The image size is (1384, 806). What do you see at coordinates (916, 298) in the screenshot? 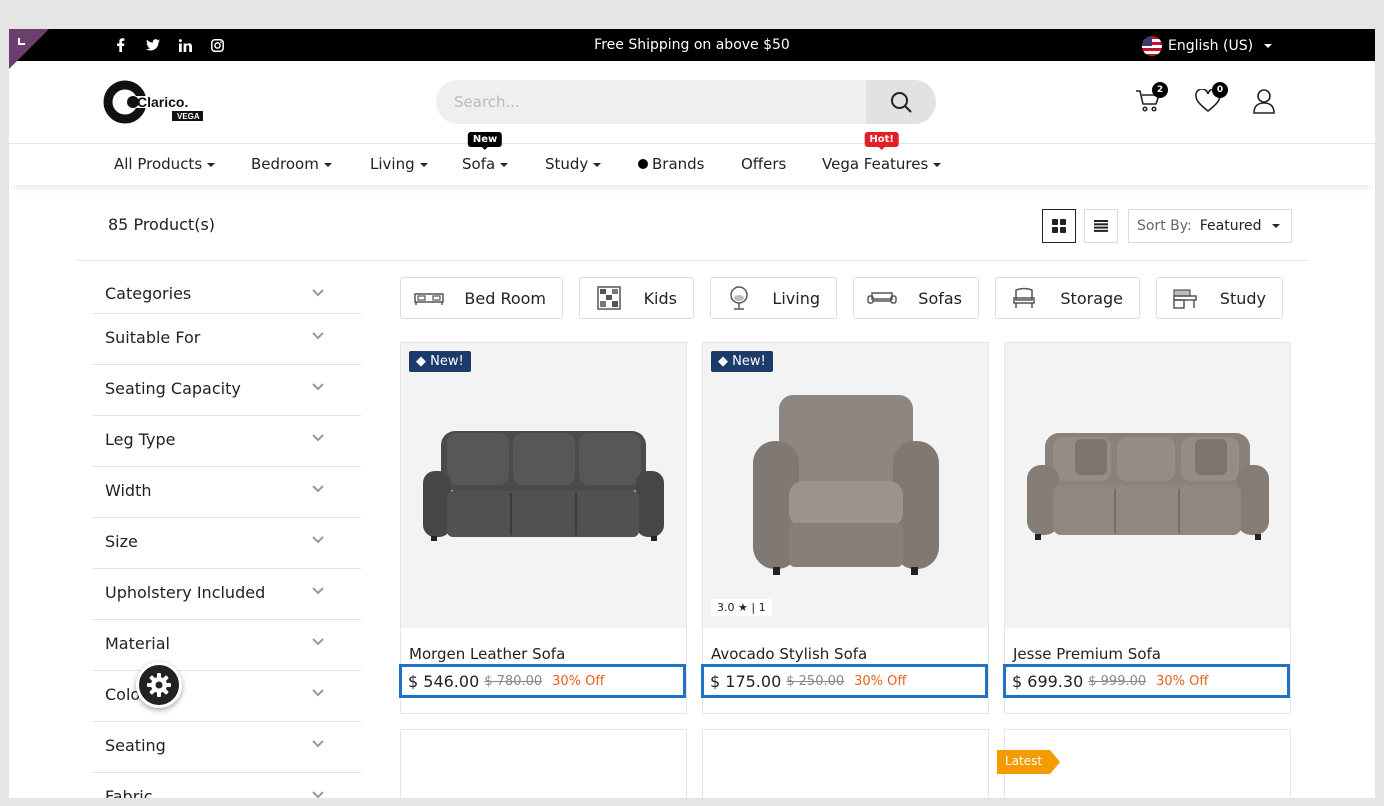
I see `category-chip-sofas: Sofas` at bounding box center [916, 298].